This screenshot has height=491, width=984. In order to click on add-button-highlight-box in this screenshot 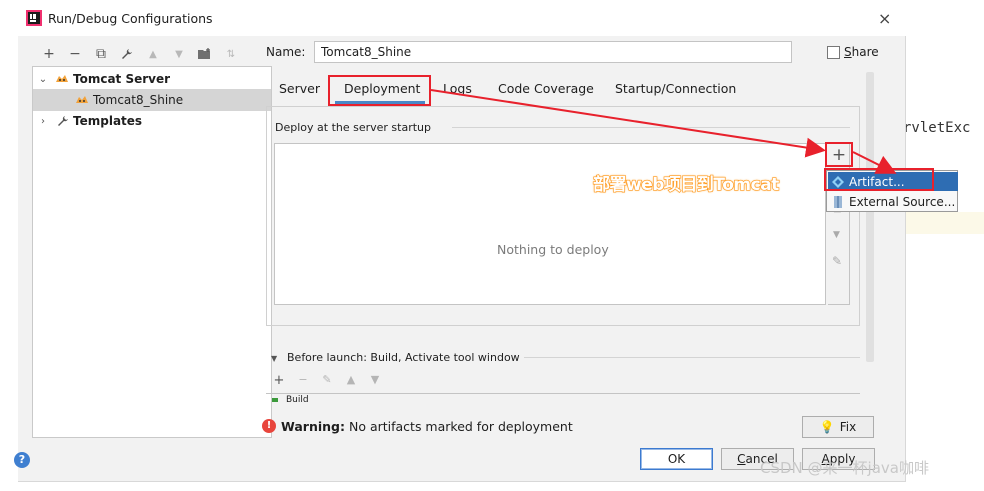, I will do `click(839, 154)`.